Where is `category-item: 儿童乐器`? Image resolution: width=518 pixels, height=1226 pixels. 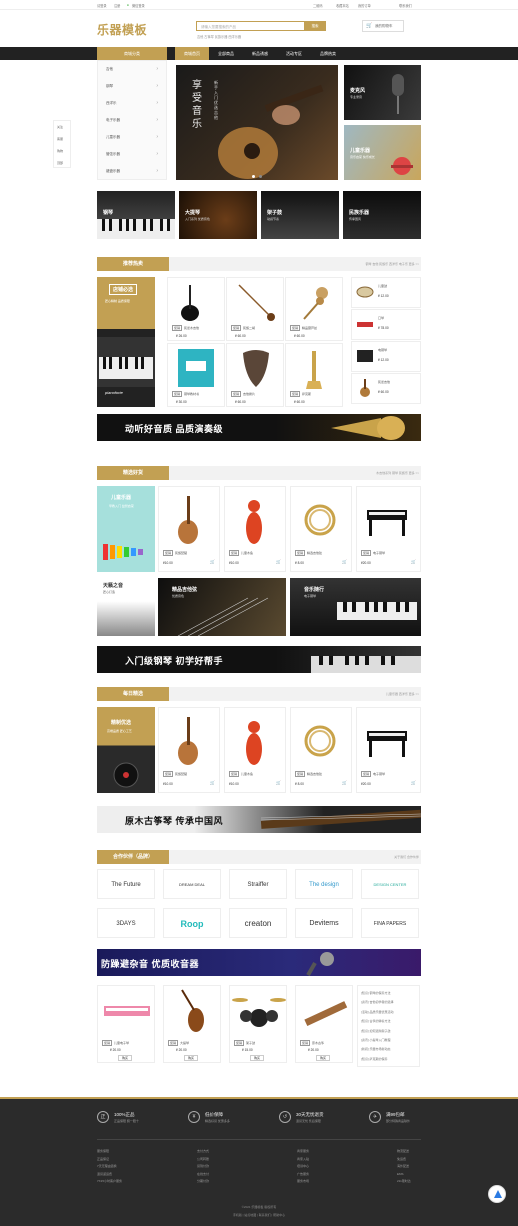 category-item: 儿童乐器 is located at coordinates (132, 137).